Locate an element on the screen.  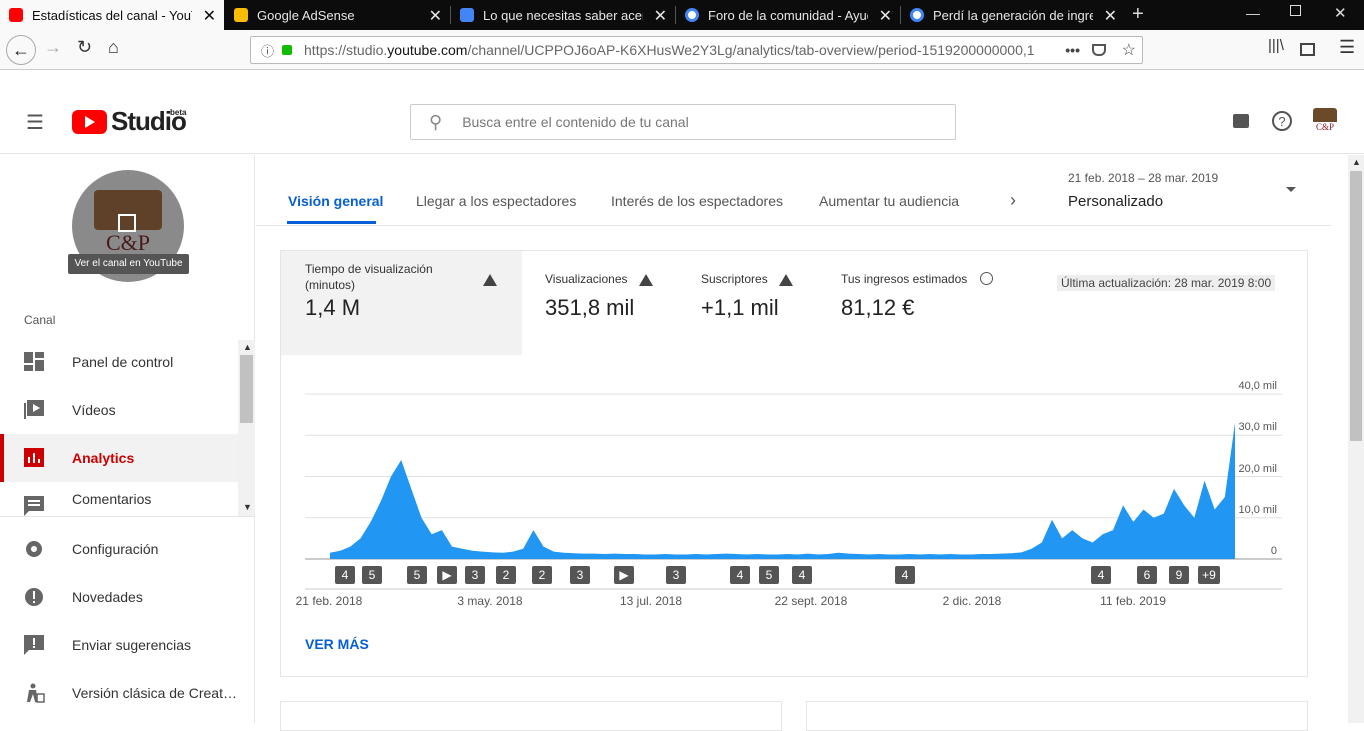
x-tick-label: 21 feb. 2018 is located at coordinates (329, 601).